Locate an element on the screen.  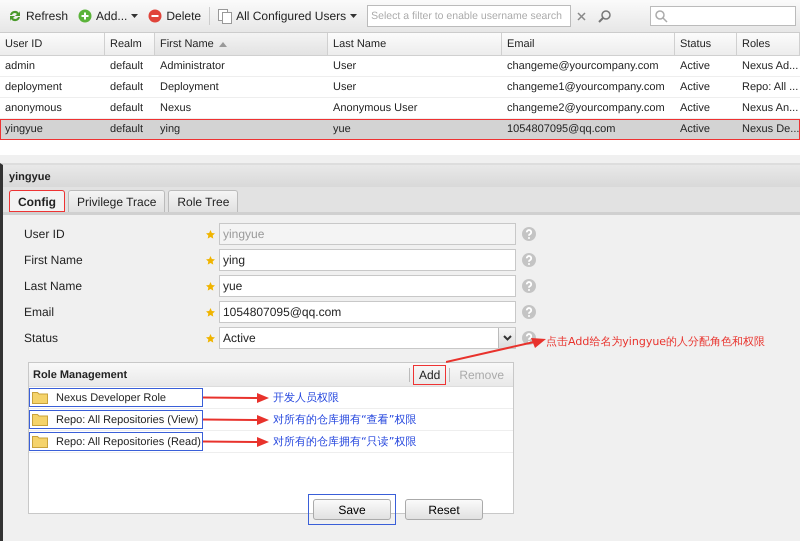
save-button: Save is located at coordinates (352, 509).